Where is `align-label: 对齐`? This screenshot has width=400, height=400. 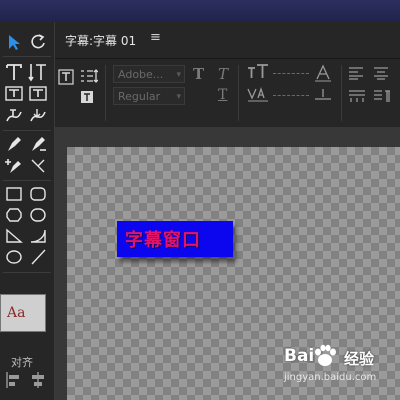
align-label: 对齐 is located at coordinates (22, 362).